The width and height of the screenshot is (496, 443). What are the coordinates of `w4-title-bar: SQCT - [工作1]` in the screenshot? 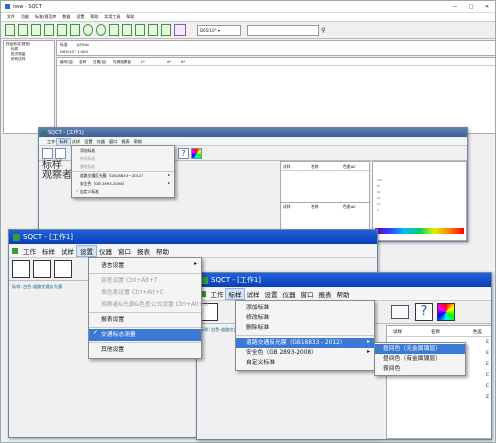 It's located at (344, 280).